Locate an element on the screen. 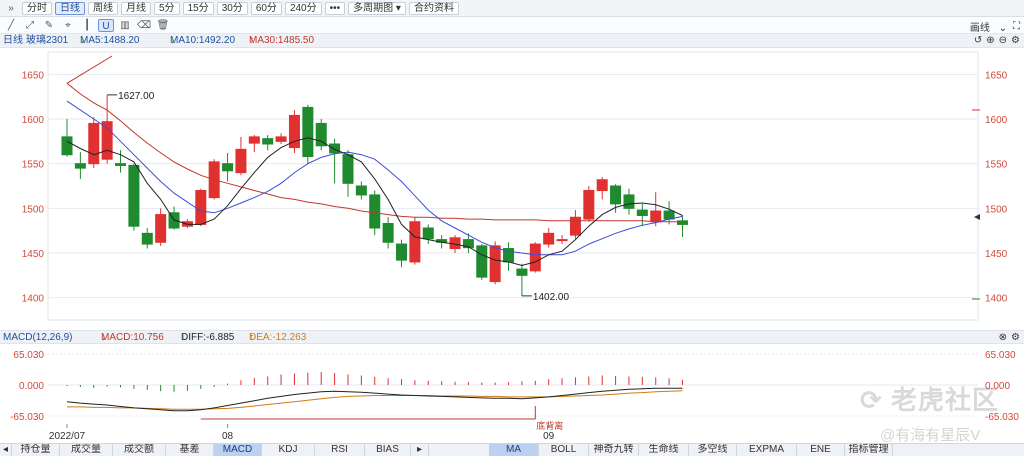  multi-period-button: 多周期图 ▾ is located at coordinates (377, 8).